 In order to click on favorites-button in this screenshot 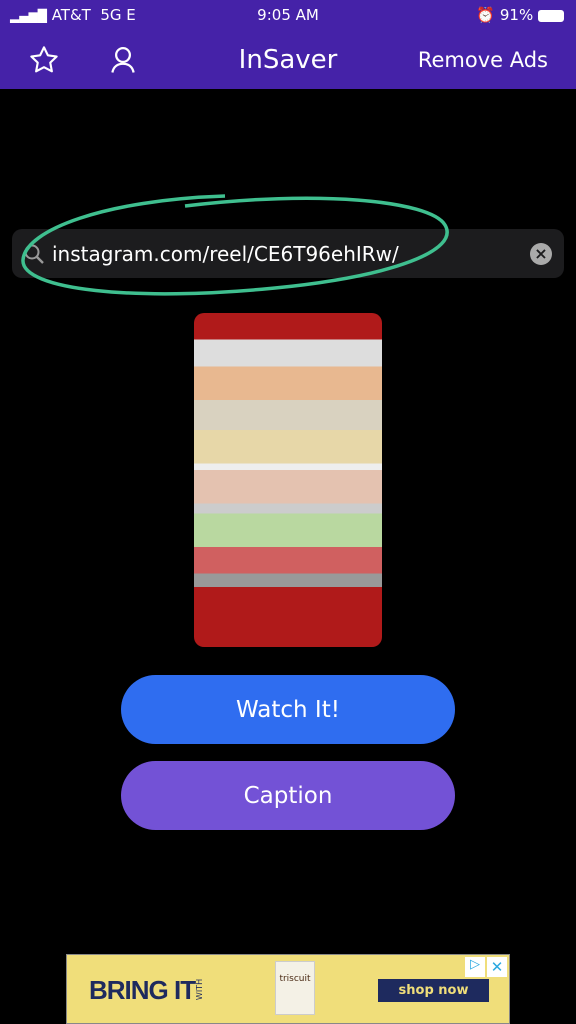, I will do `click(44, 60)`.